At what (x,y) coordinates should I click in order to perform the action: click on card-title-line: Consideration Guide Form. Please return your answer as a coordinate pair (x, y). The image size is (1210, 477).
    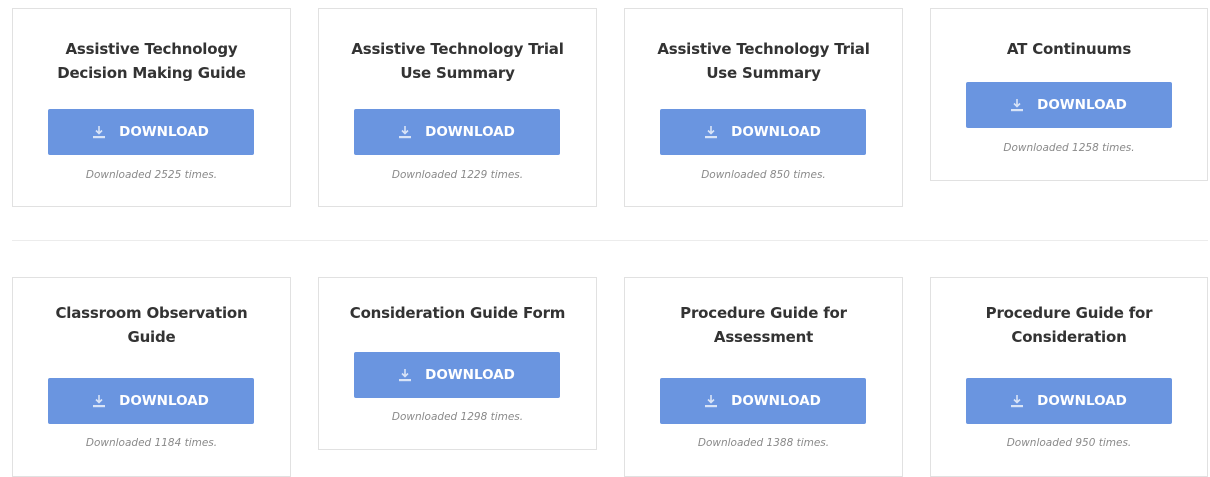
    Looking at the image, I should click on (457, 313).